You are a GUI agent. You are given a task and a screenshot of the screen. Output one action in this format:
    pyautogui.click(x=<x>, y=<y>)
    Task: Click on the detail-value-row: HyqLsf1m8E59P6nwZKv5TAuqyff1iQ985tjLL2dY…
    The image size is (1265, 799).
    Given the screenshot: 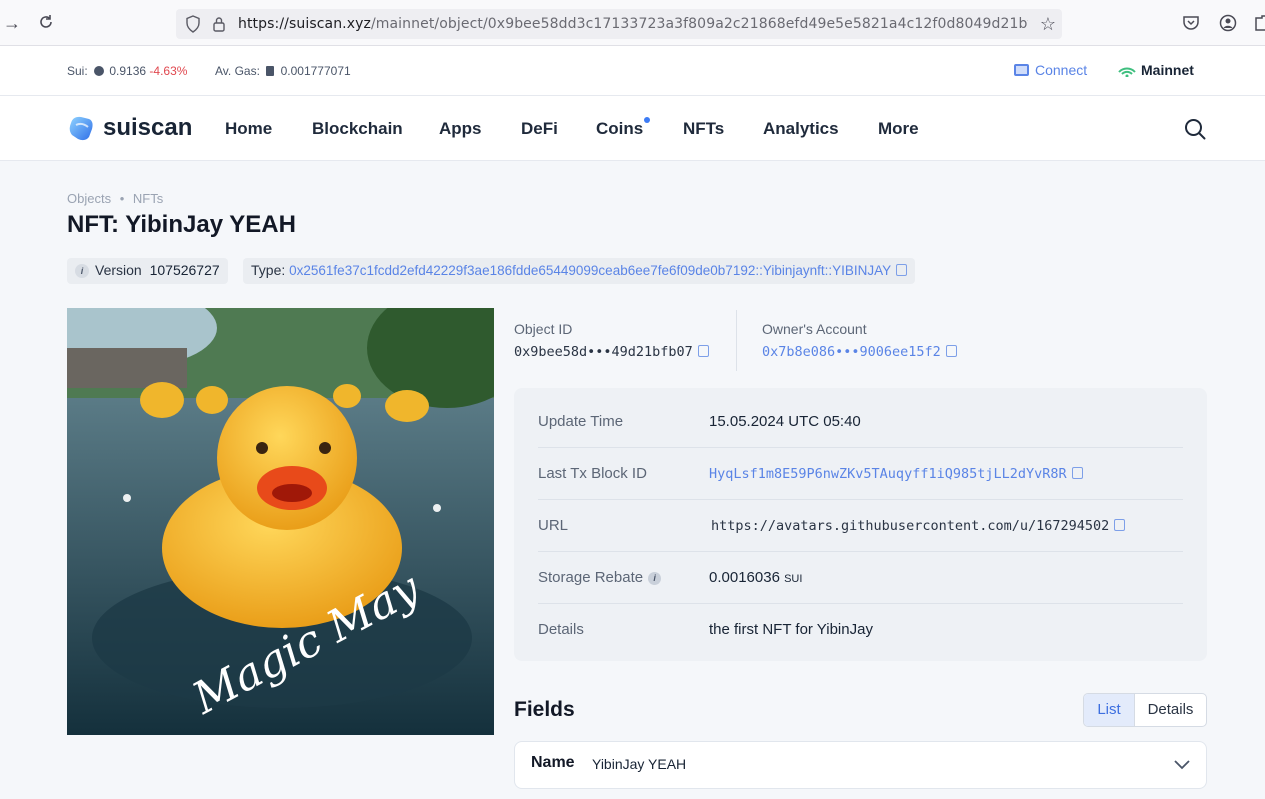 What is the action you would take?
    pyautogui.click(x=896, y=473)
    